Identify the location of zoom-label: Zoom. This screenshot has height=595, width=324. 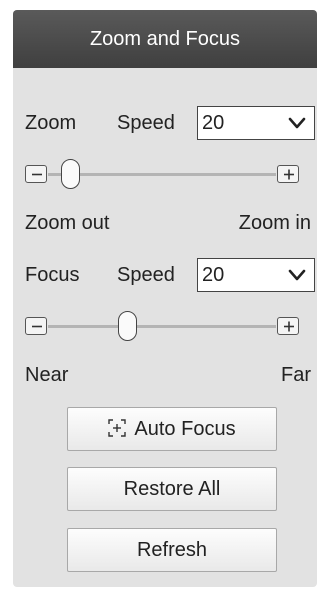
(51, 123).